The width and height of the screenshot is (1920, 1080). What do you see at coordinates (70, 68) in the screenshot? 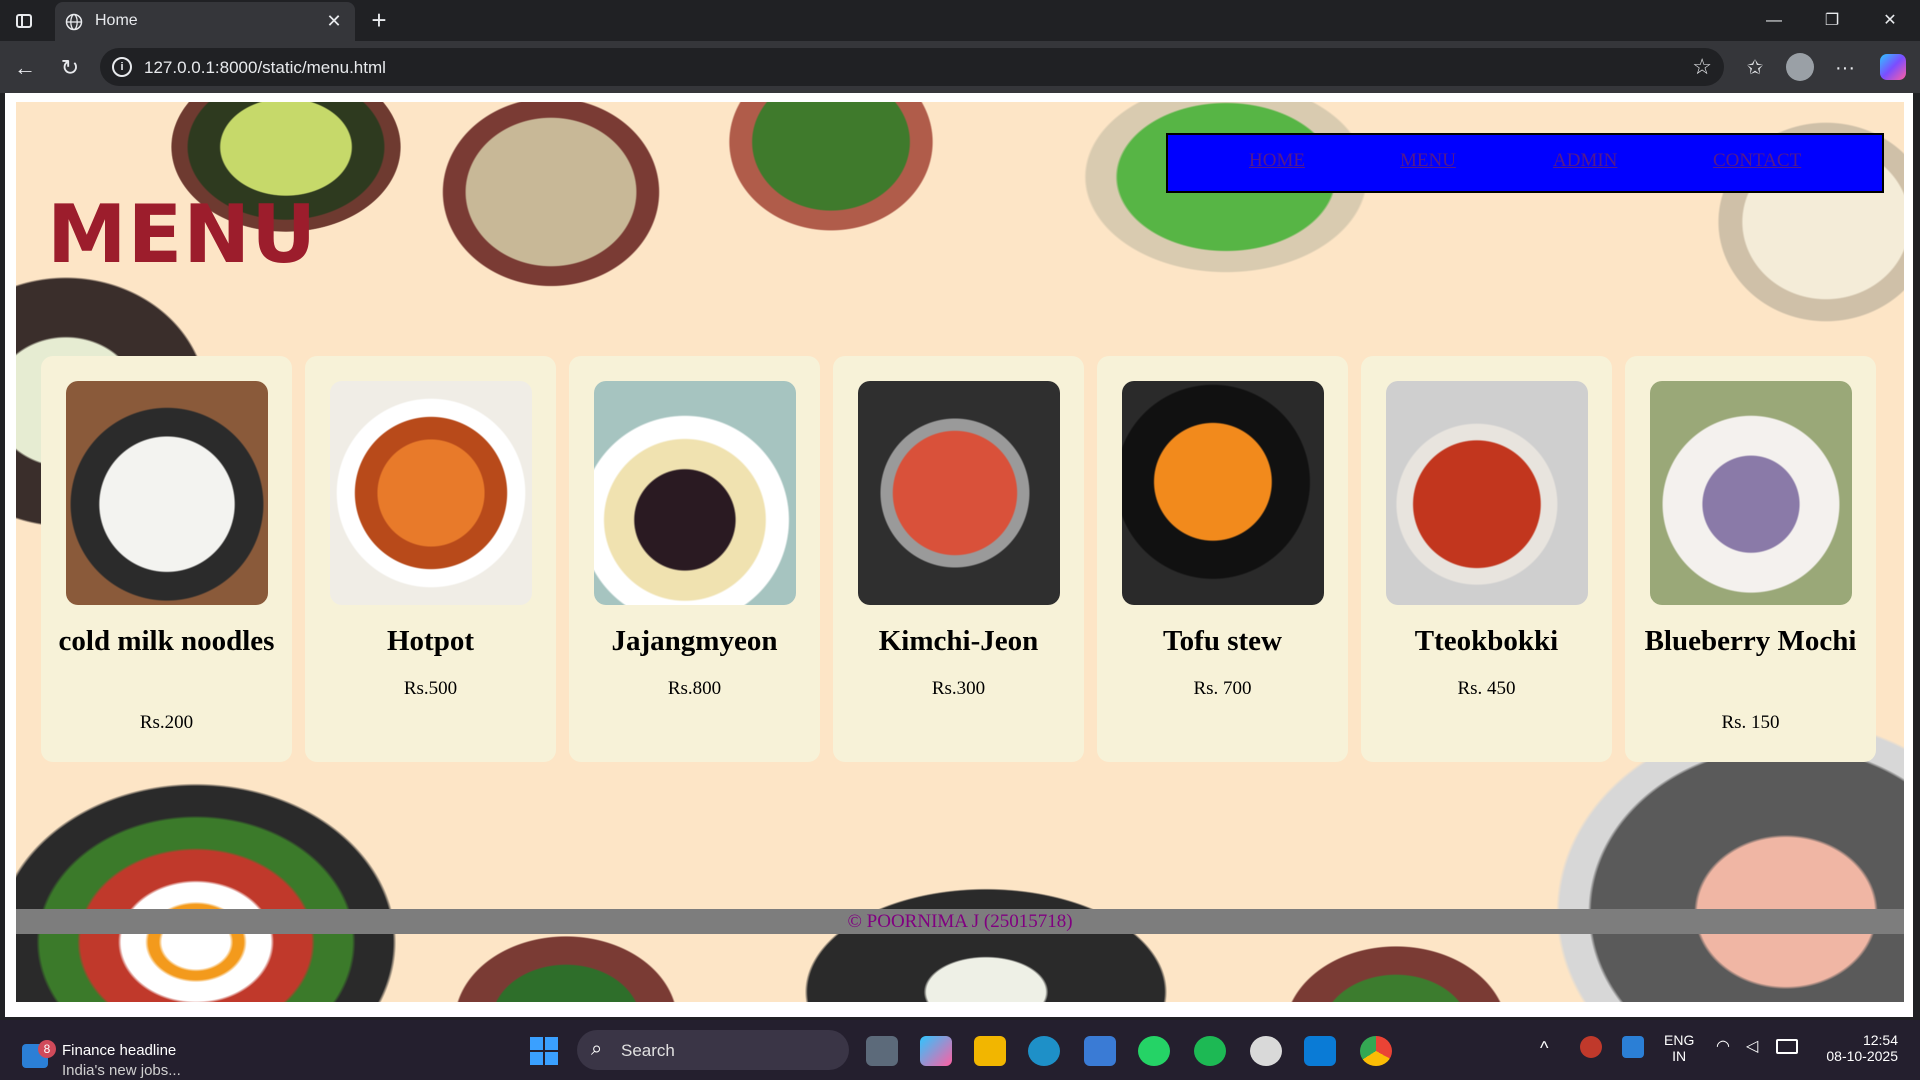
I see `reload-button: ↻` at bounding box center [70, 68].